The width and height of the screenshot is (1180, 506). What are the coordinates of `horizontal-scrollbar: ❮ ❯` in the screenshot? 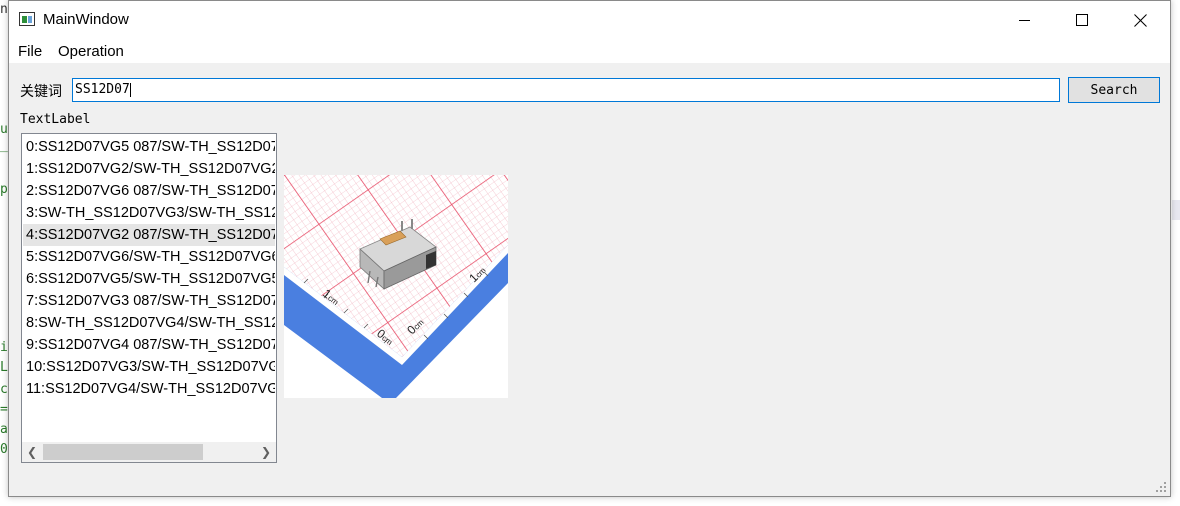 It's located at (149, 452).